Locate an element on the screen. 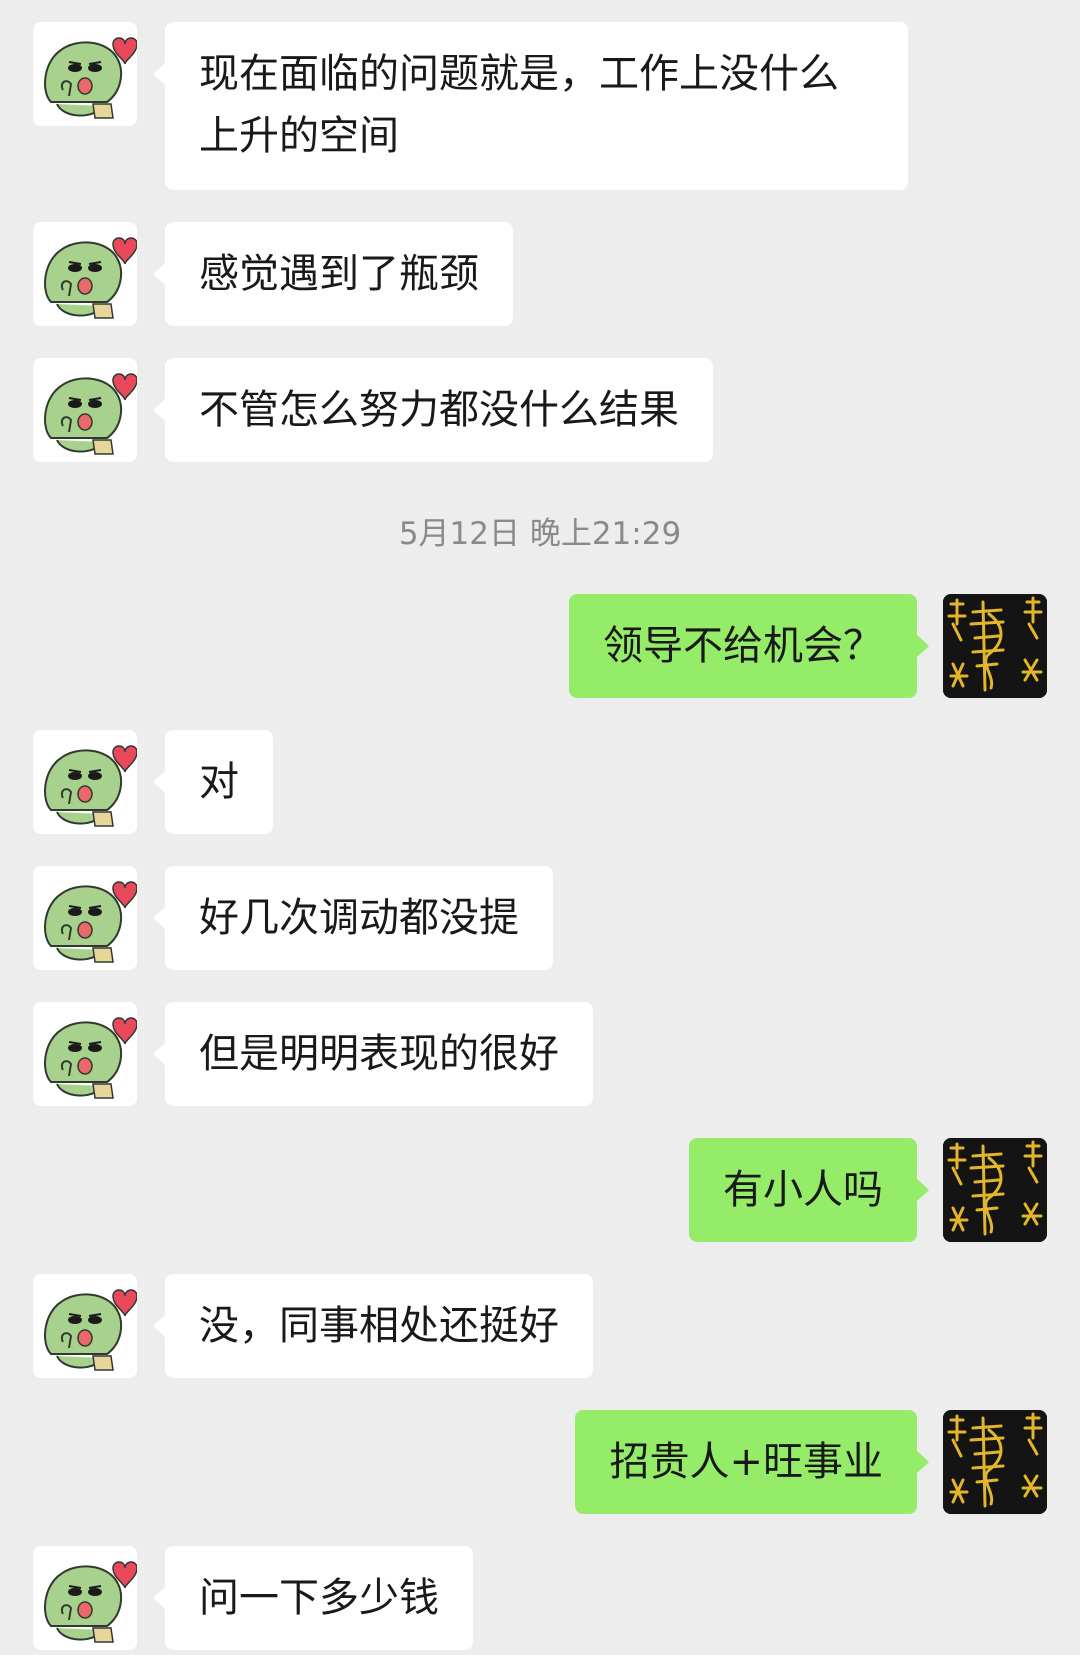 Image resolution: width=1080 pixels, height=1655 pixels. message-bubble: 有小人吗 is located at coordinates (809, 1190).